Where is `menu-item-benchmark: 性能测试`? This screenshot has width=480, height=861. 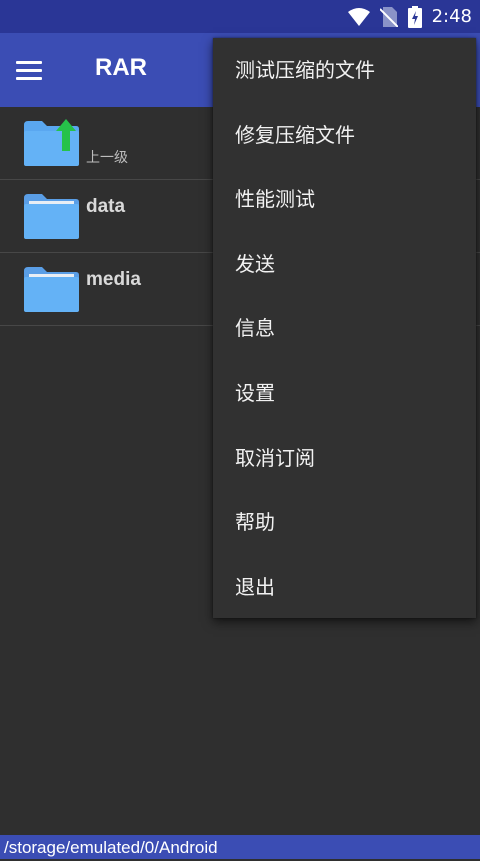 menu-item-benchmark: 性能测试 is located at coordinates (344, 199).